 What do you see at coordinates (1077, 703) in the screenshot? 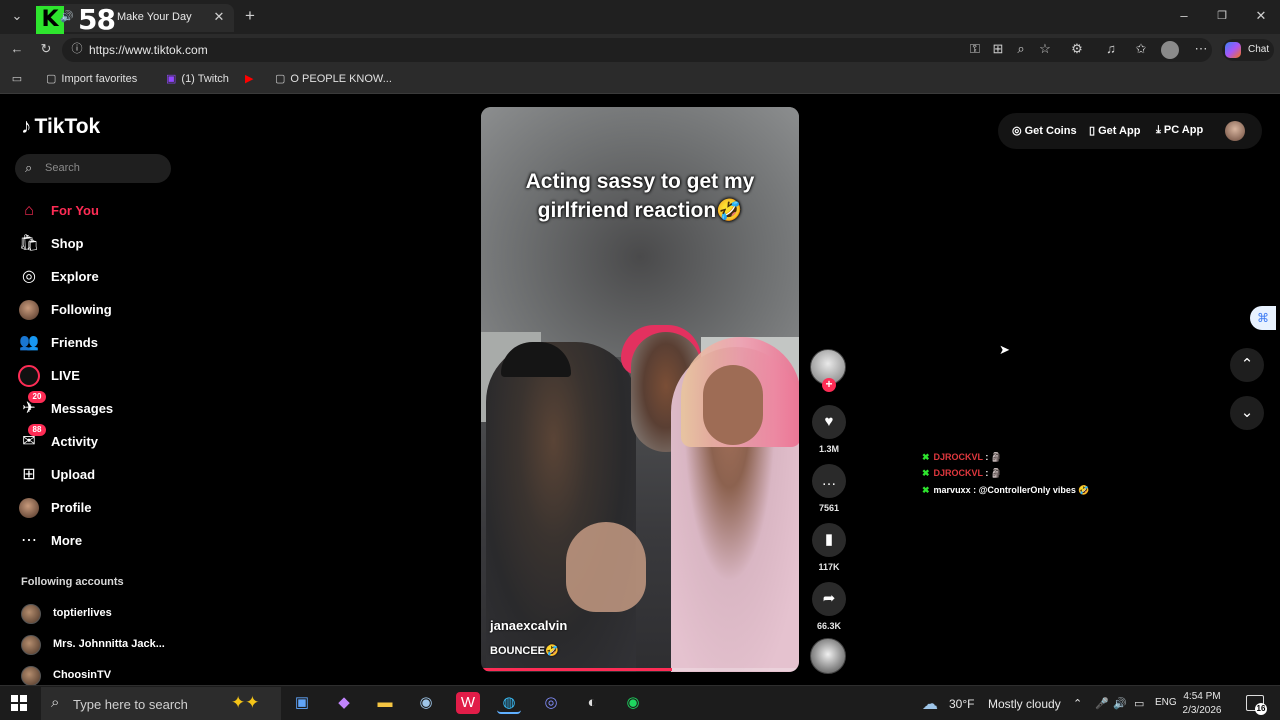
I see `tray-chevron-icon: ⌃` at bounding box center [1077, 703].